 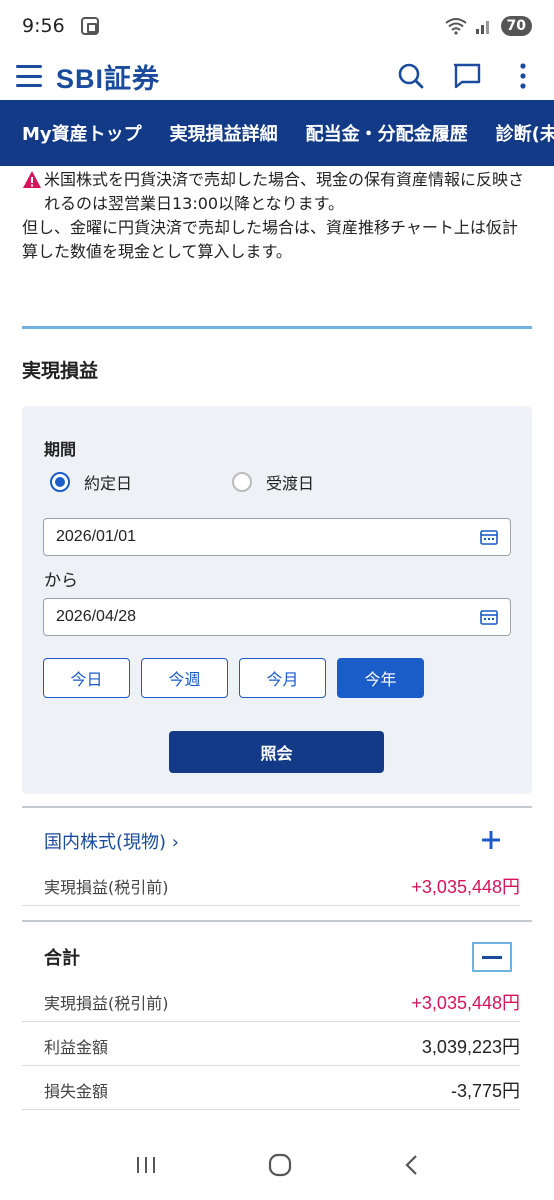 I want to click on wifi-icon, so click(x=455, y=26).